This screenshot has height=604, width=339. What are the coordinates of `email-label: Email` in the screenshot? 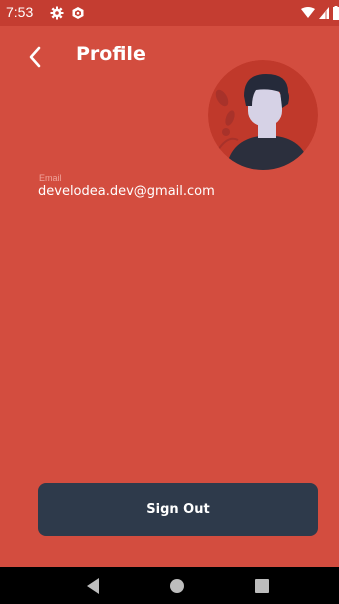 It's located at (50, 178).